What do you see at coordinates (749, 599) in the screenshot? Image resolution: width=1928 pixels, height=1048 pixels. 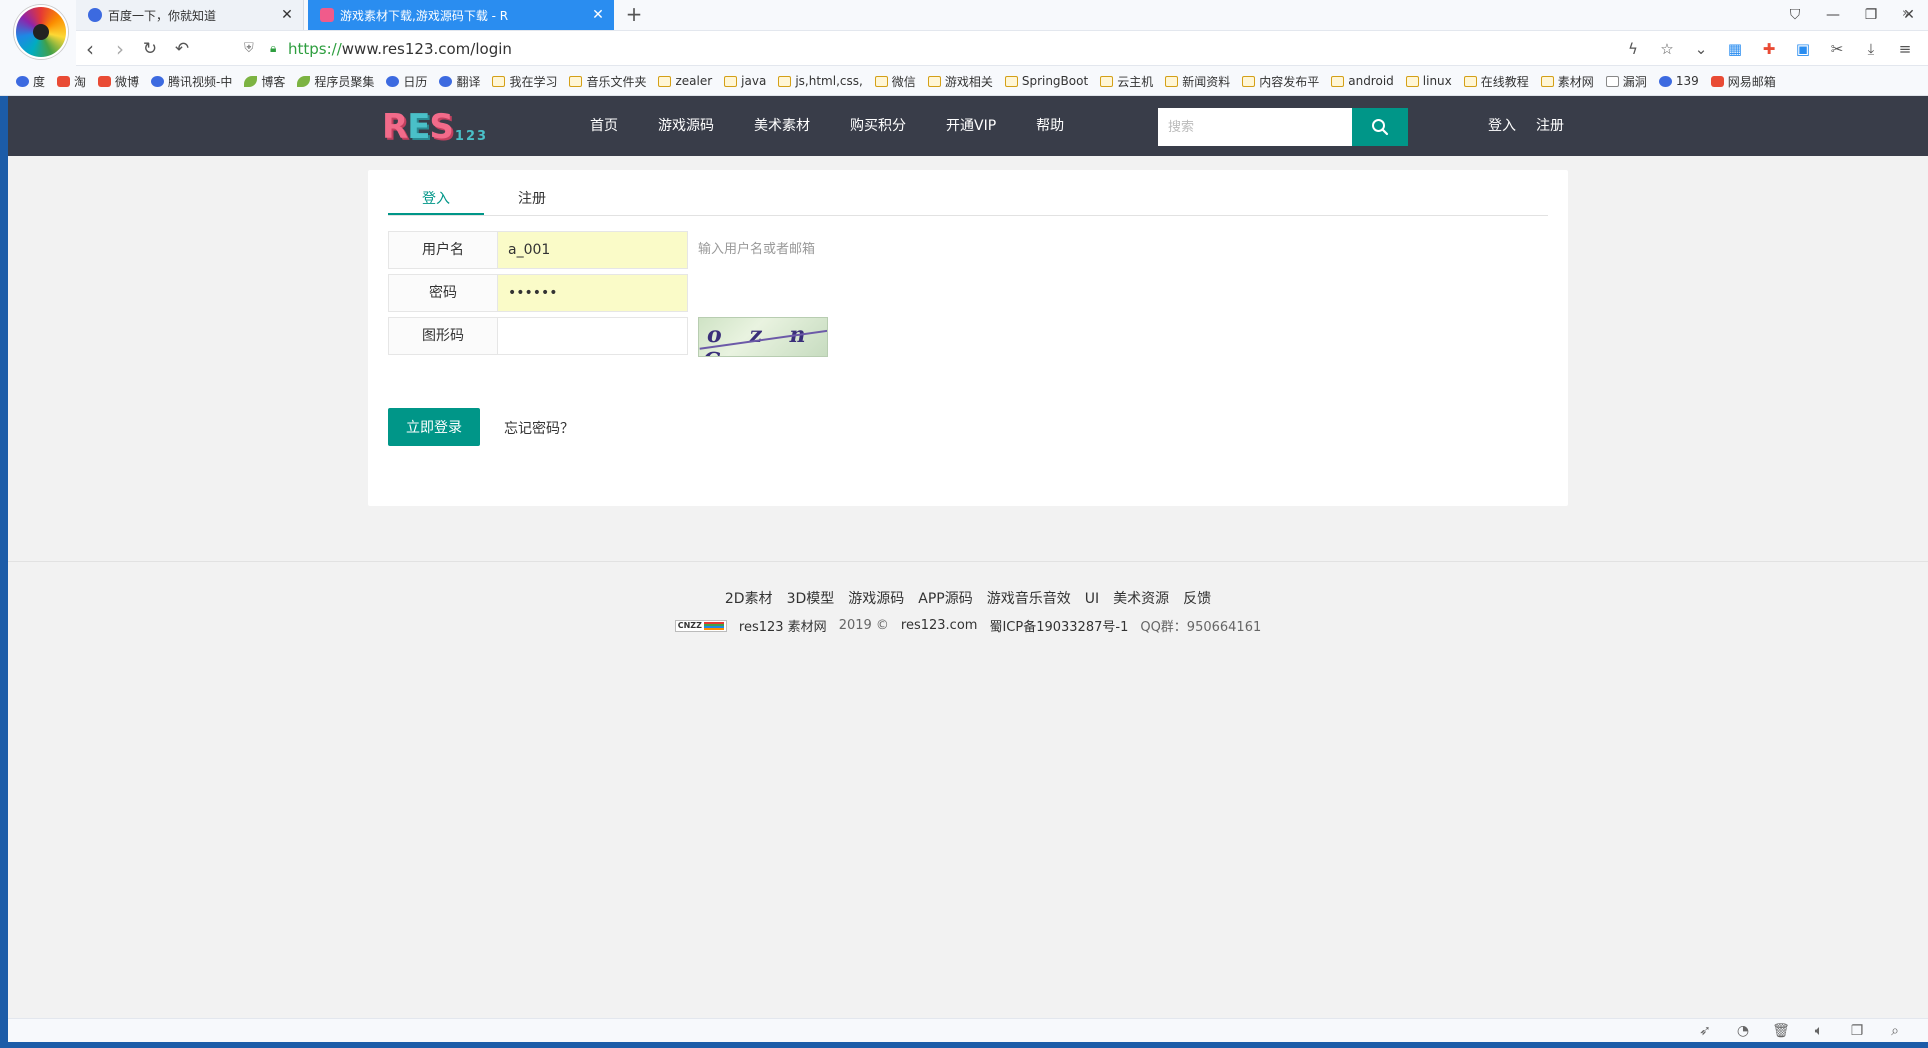 I see `footer-link: 2D素材` at bounding box center [749, 599].